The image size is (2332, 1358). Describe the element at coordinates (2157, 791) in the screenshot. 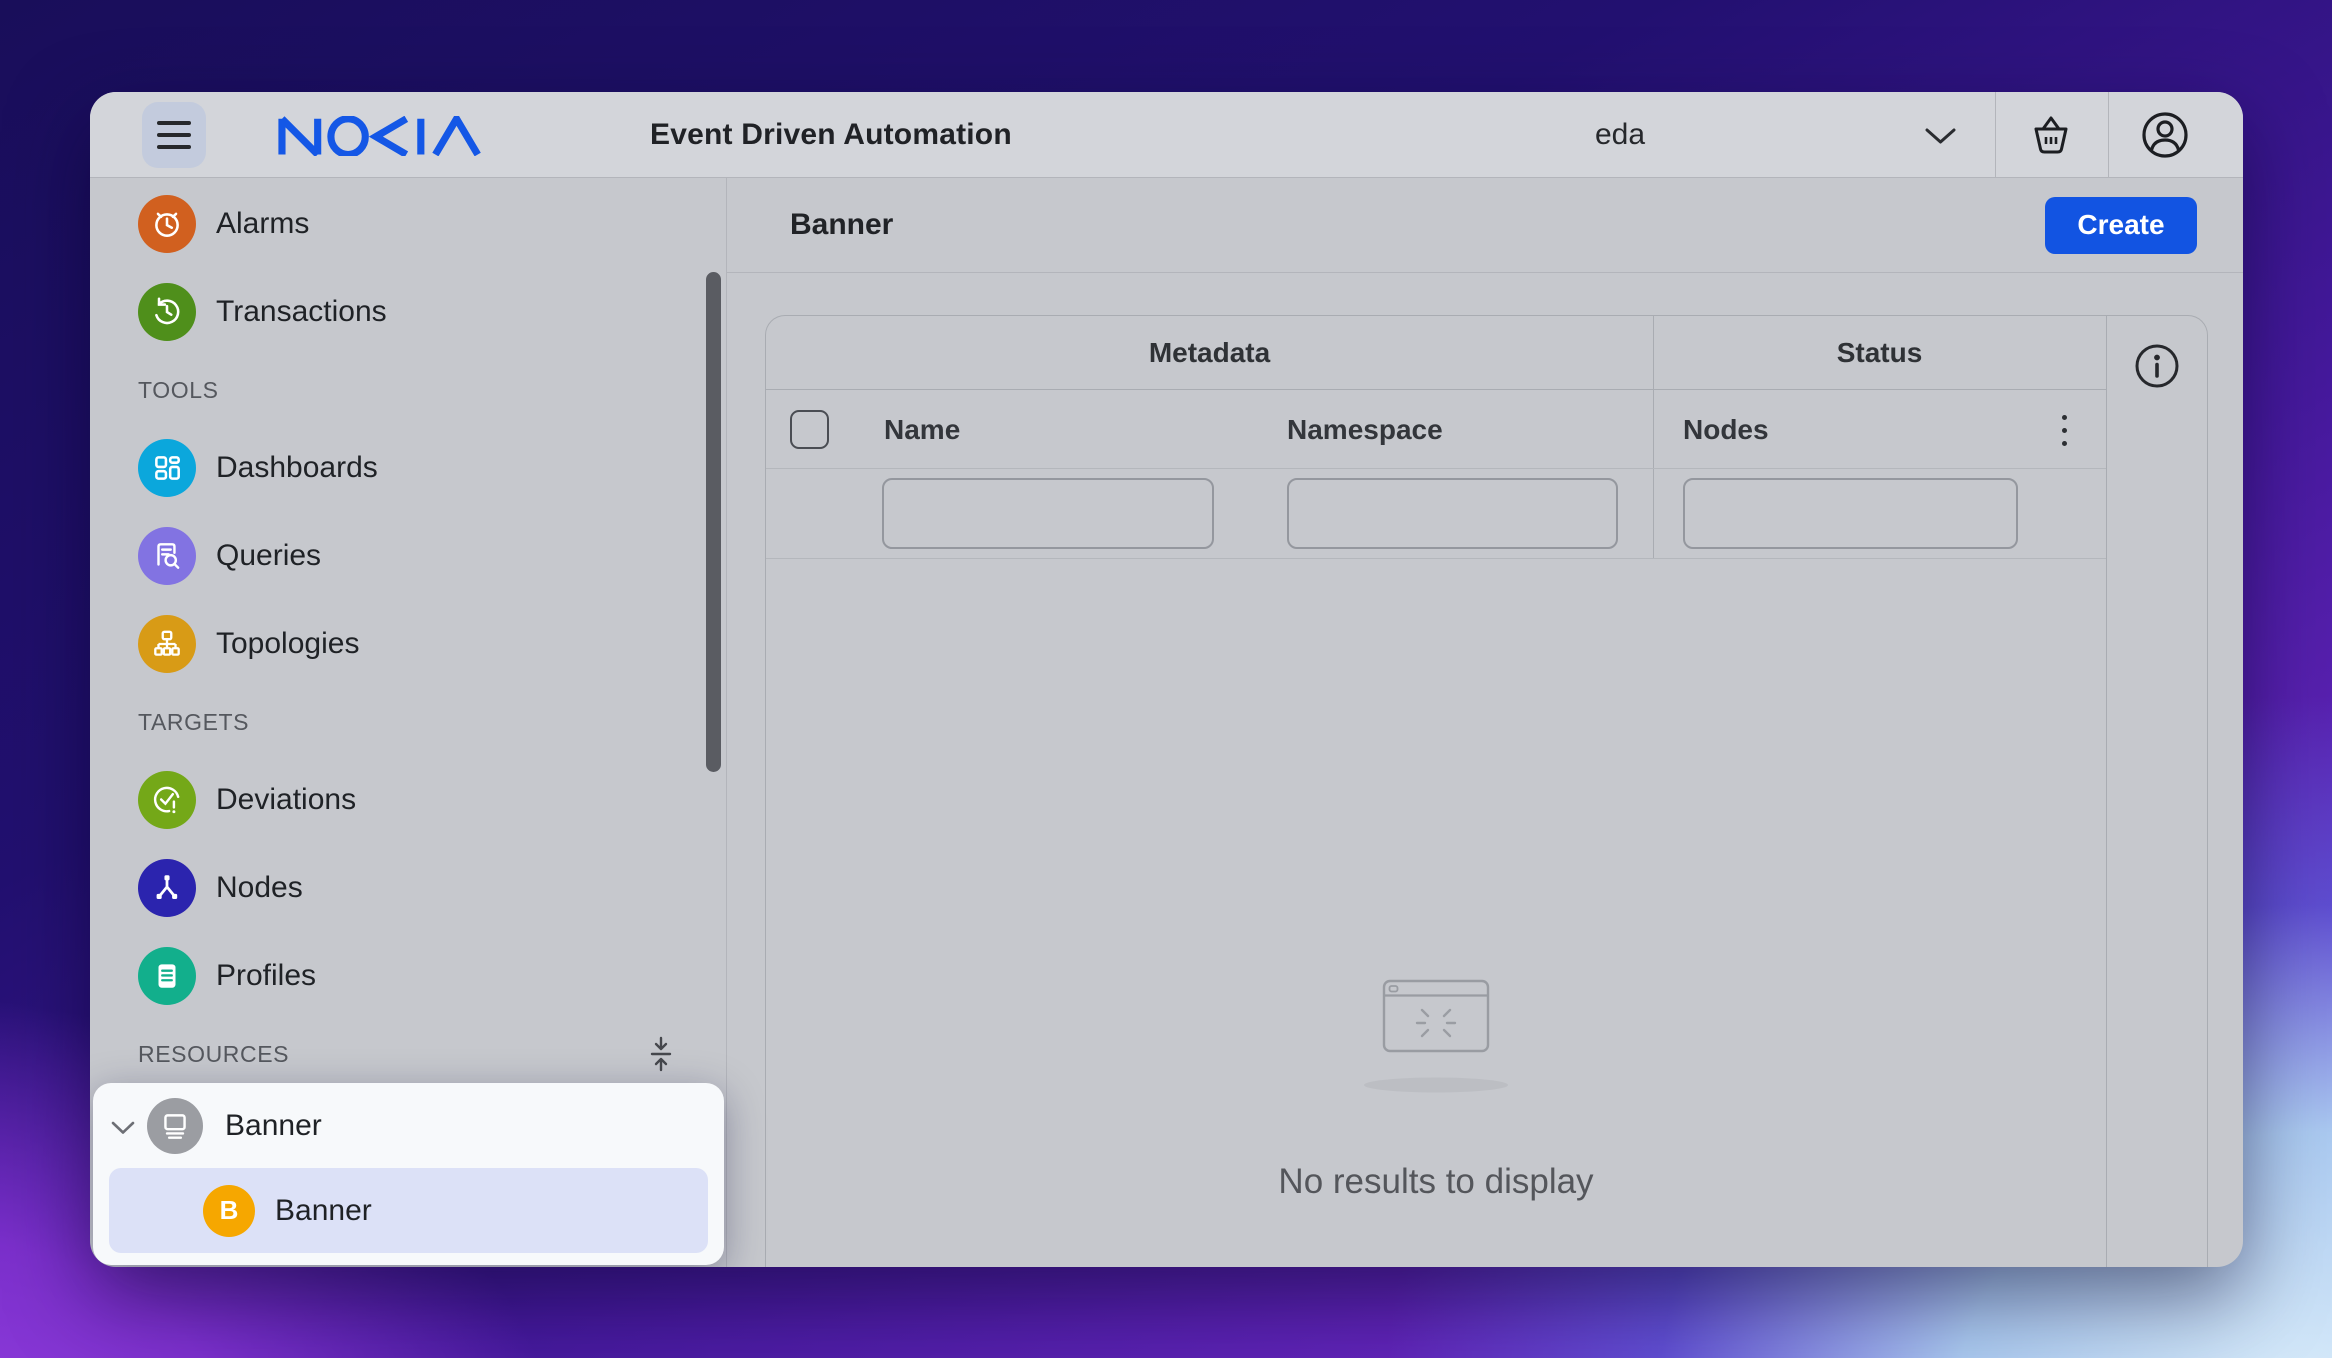

I see `table-side-gutter` at that location.